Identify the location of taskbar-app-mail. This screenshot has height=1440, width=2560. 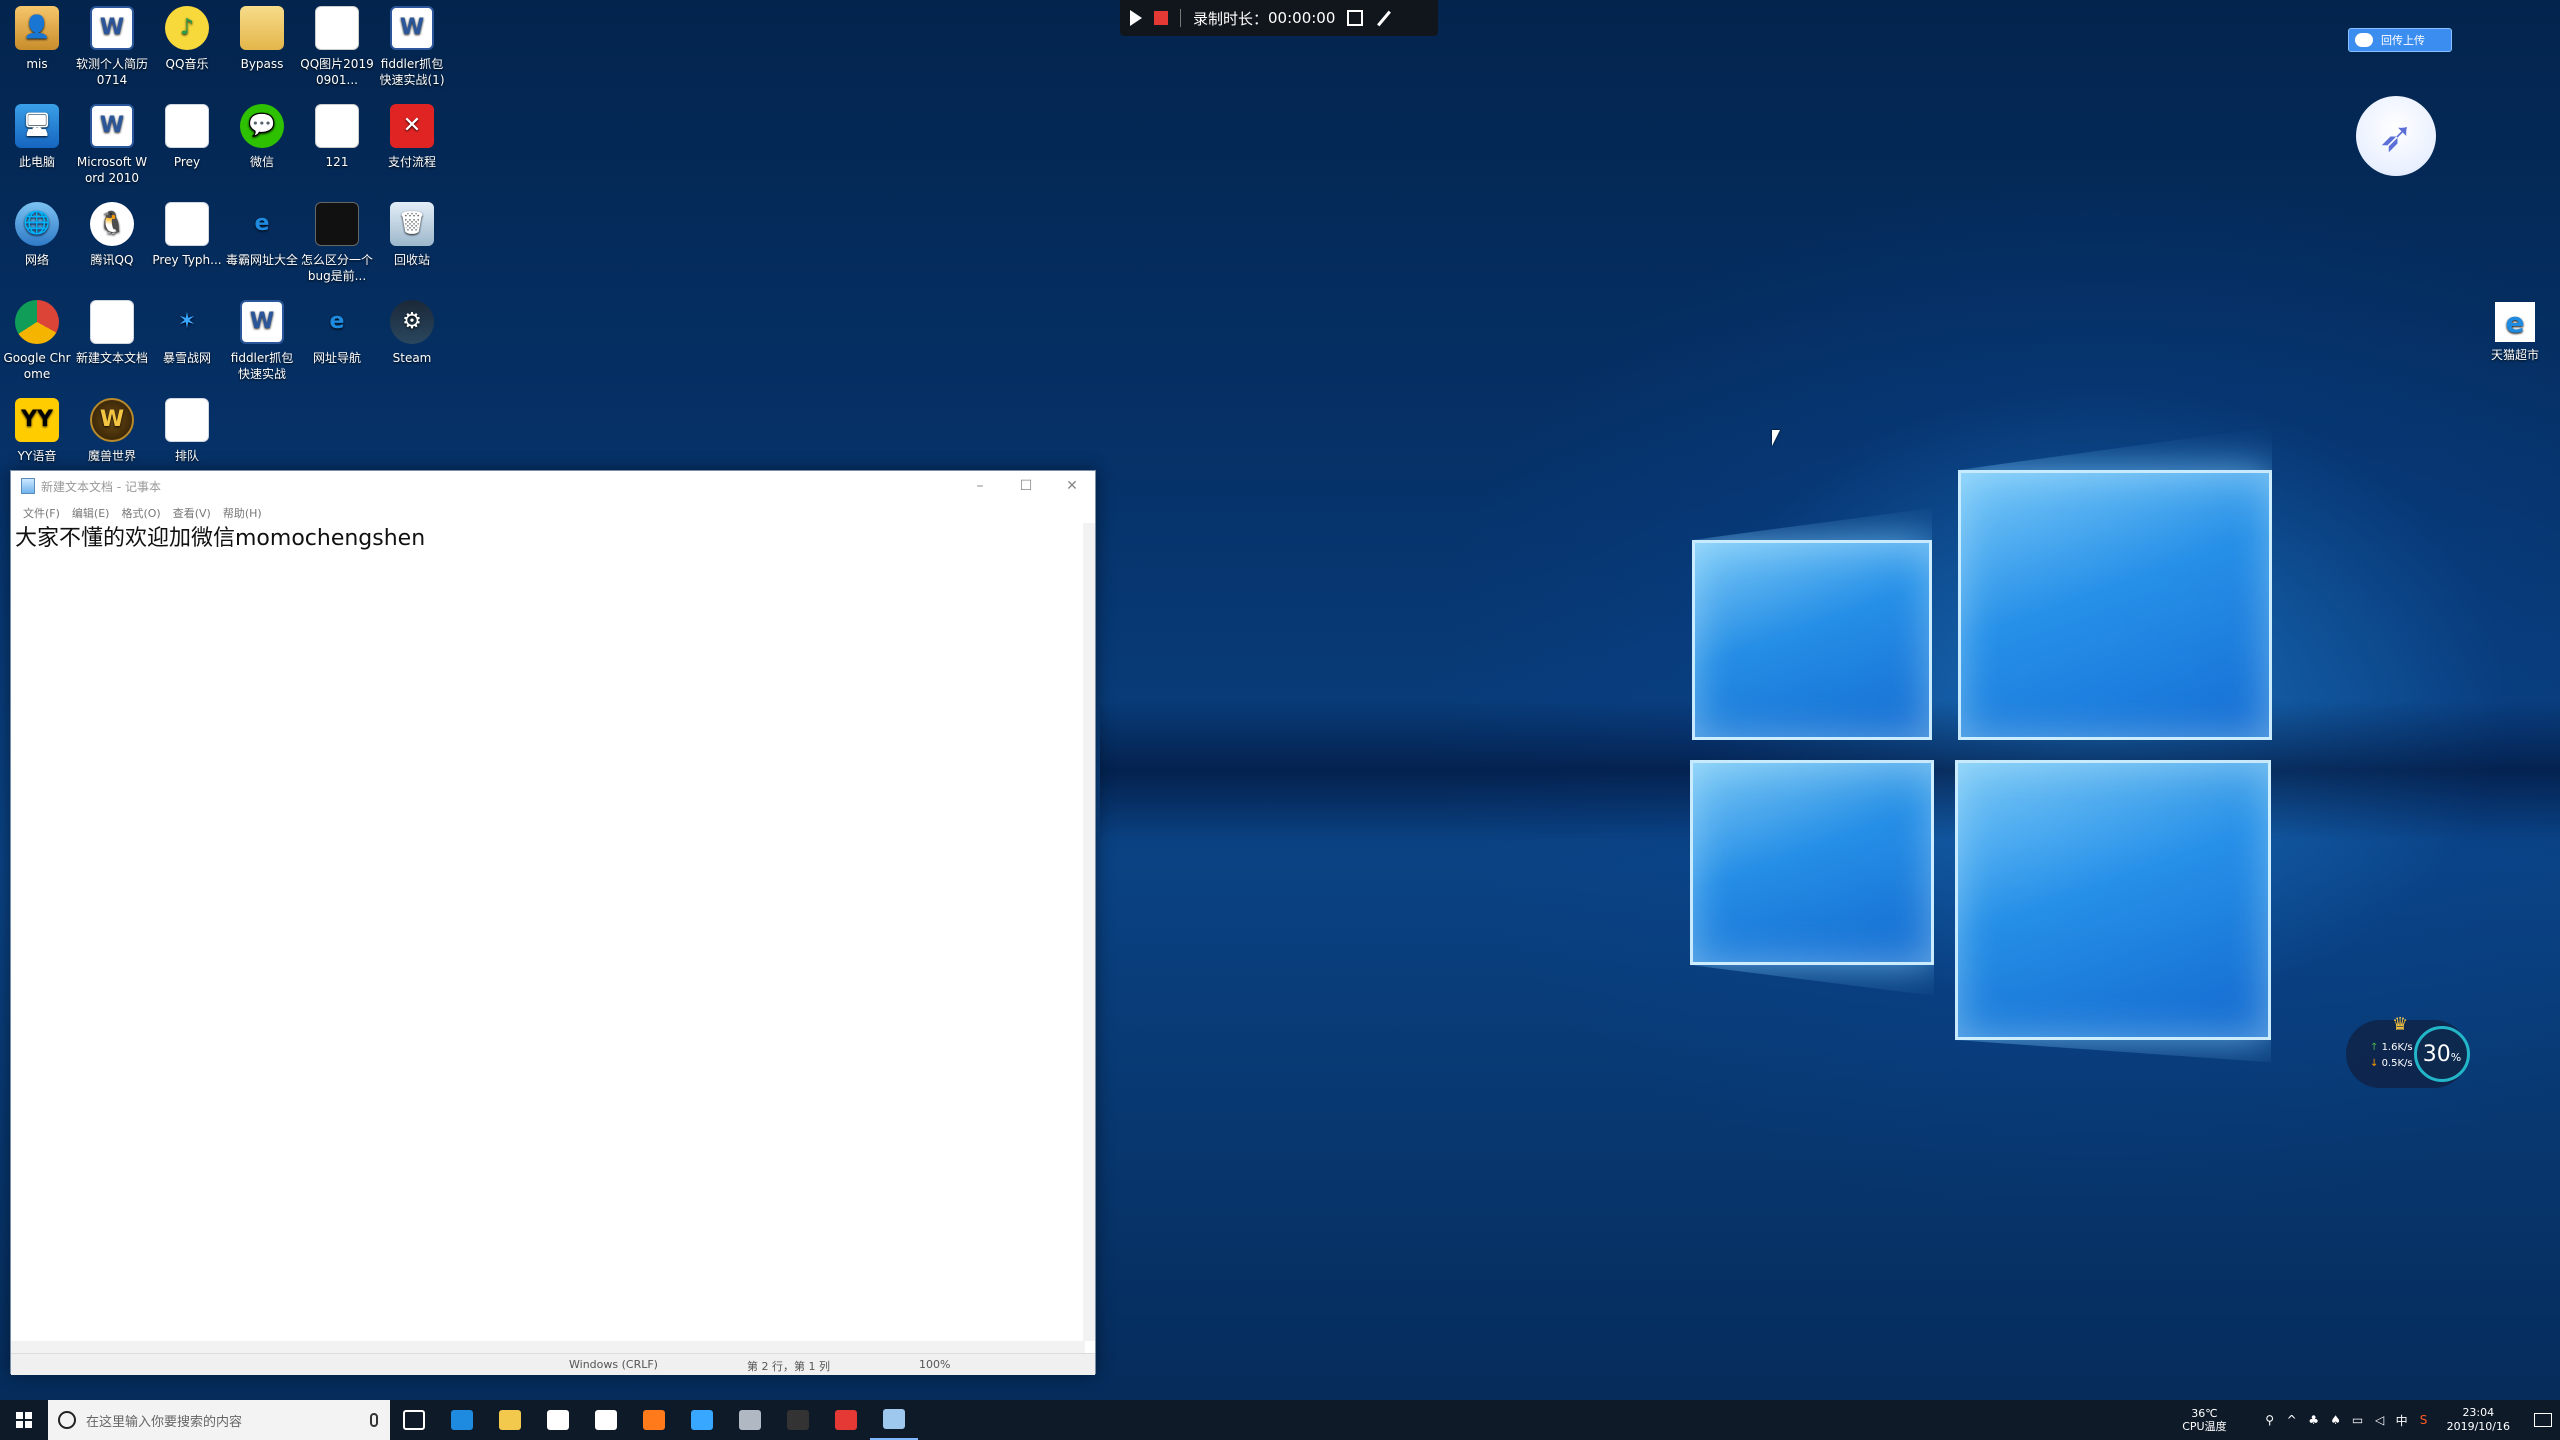
(606, 1420).